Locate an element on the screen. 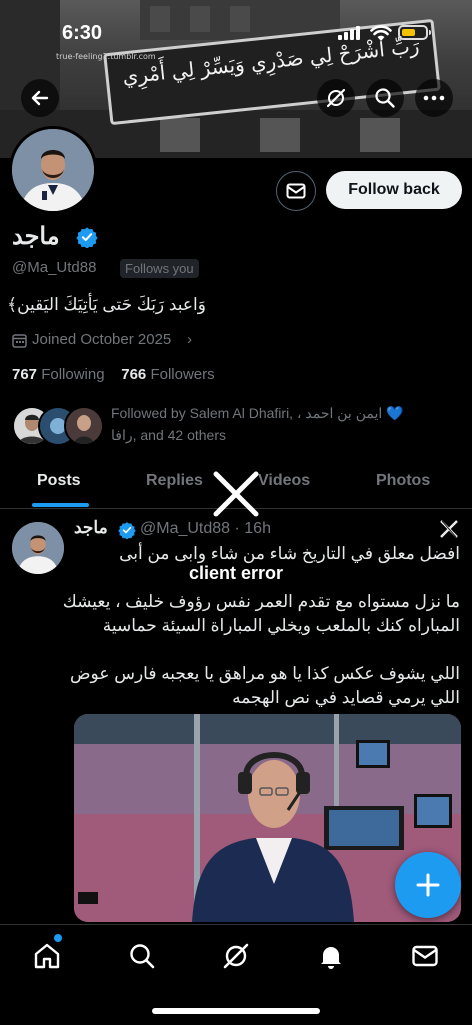  chevron-right-icon: › is located at coordinates (189, 339).